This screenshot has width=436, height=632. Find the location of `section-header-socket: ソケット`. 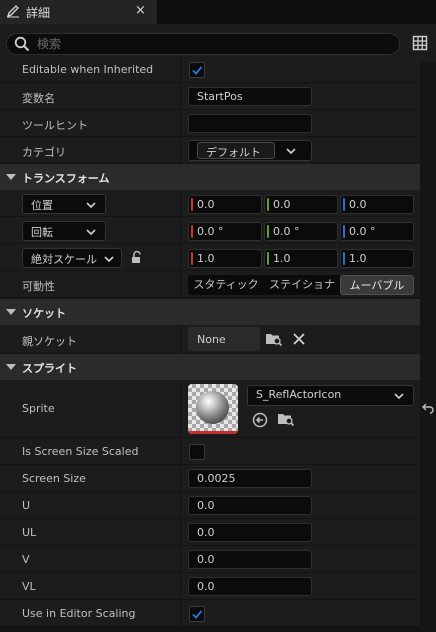

section-header-socket: ソケット is located at coordinates (210, 312).